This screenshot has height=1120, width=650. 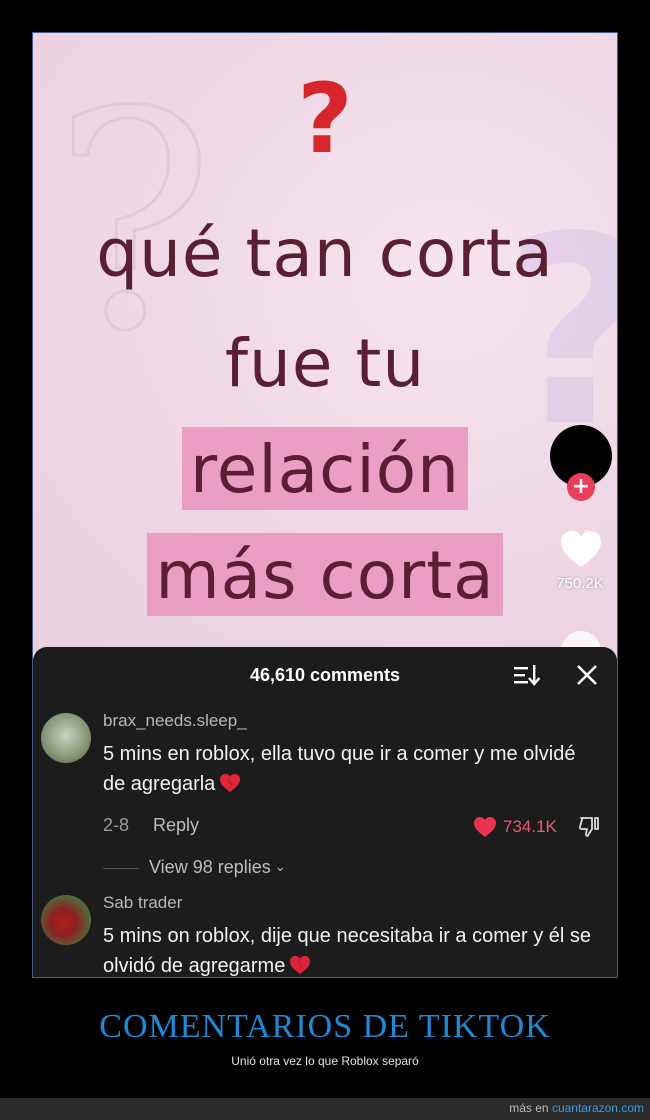 I want to click on video-text-line-3: relación, so click(x=325, y=468).